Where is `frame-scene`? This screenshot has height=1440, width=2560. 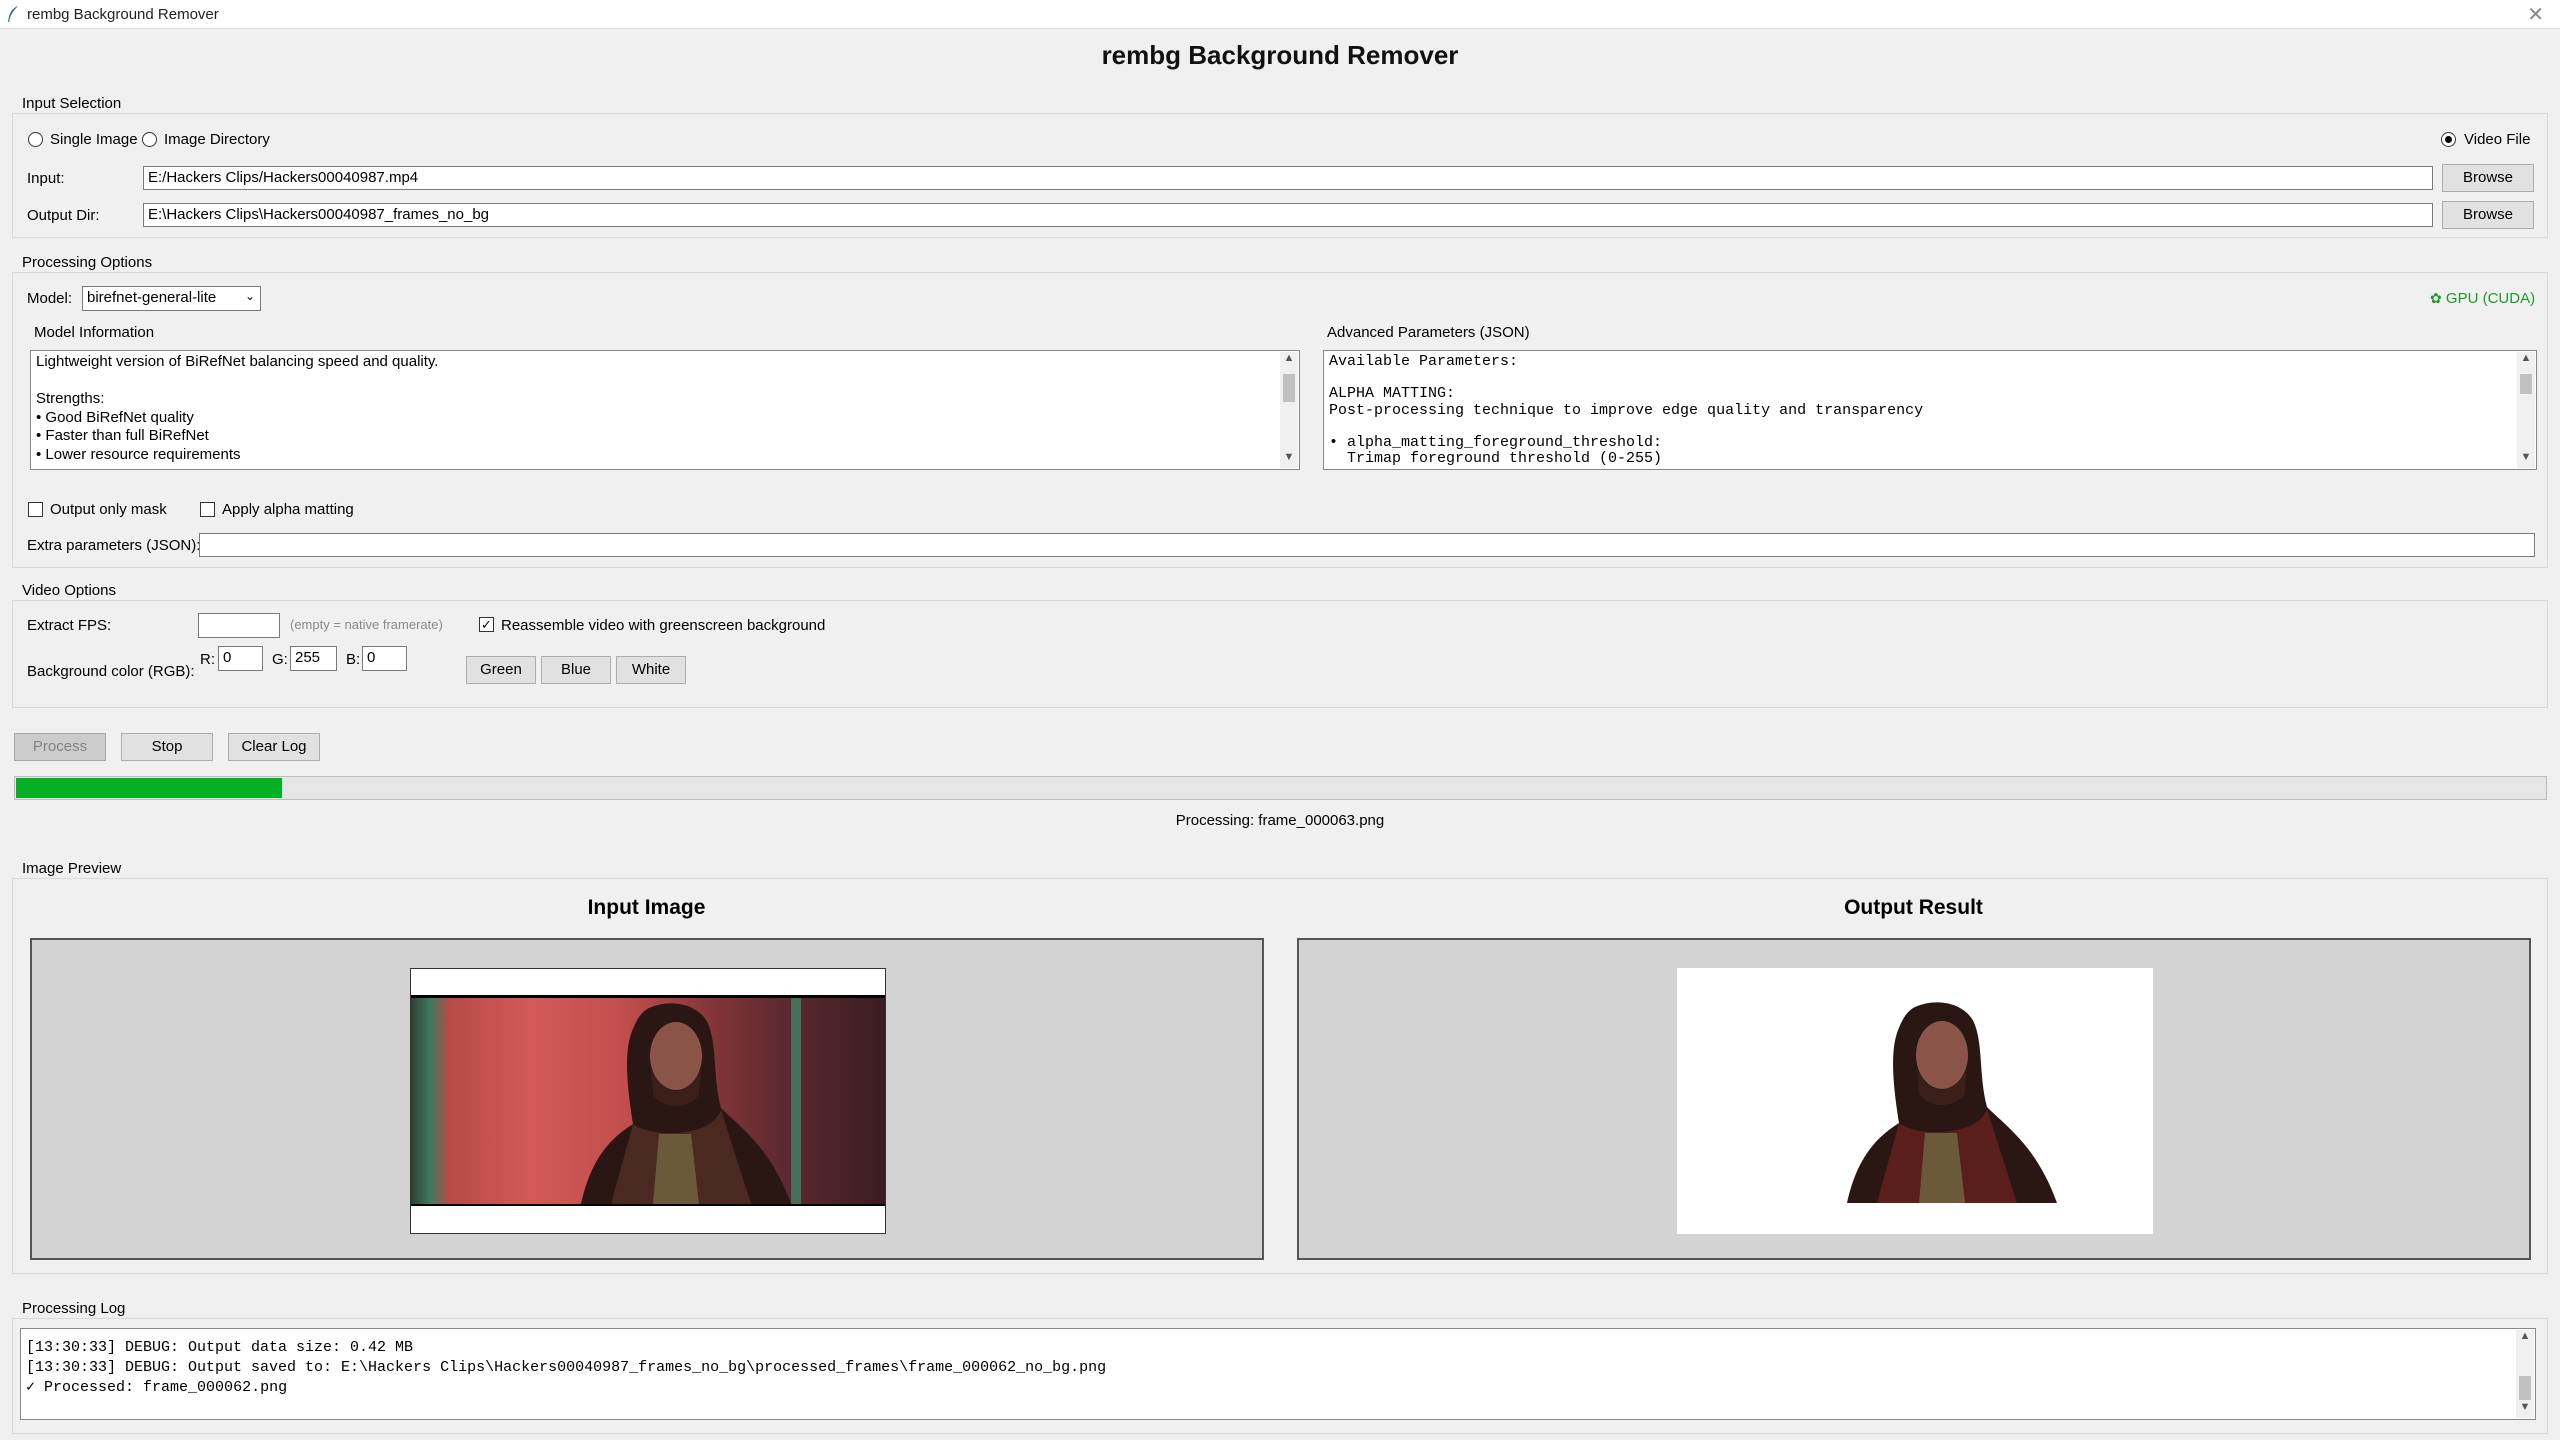 frame-scene is located at coordinates (648, 1101).